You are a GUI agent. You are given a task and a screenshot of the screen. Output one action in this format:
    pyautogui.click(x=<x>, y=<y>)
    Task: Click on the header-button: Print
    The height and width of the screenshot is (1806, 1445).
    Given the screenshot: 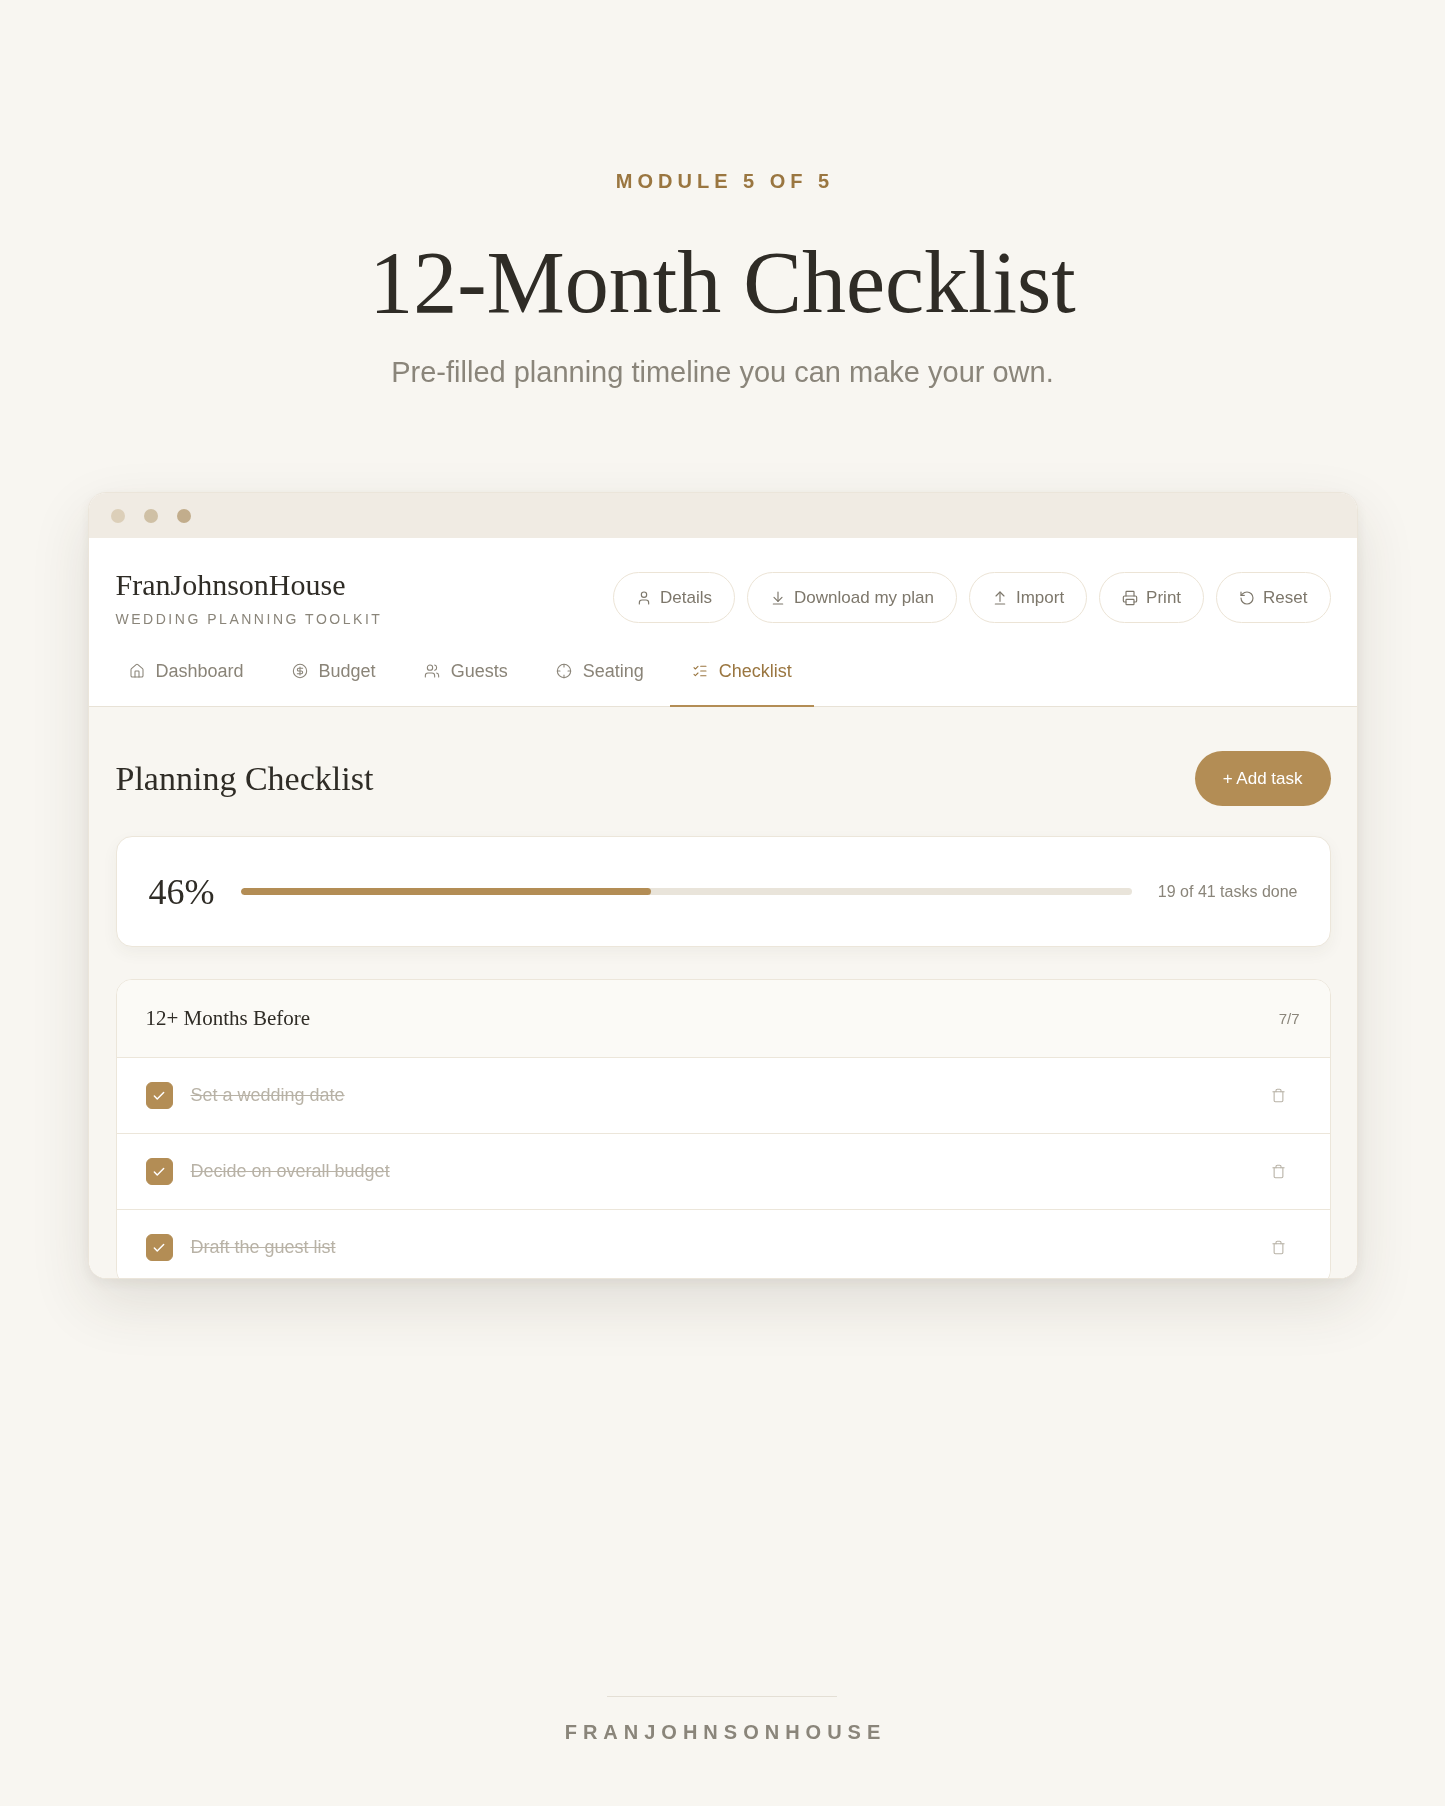 What is the action you would take?
    pyautogui.click(x=1152, y=597)
    